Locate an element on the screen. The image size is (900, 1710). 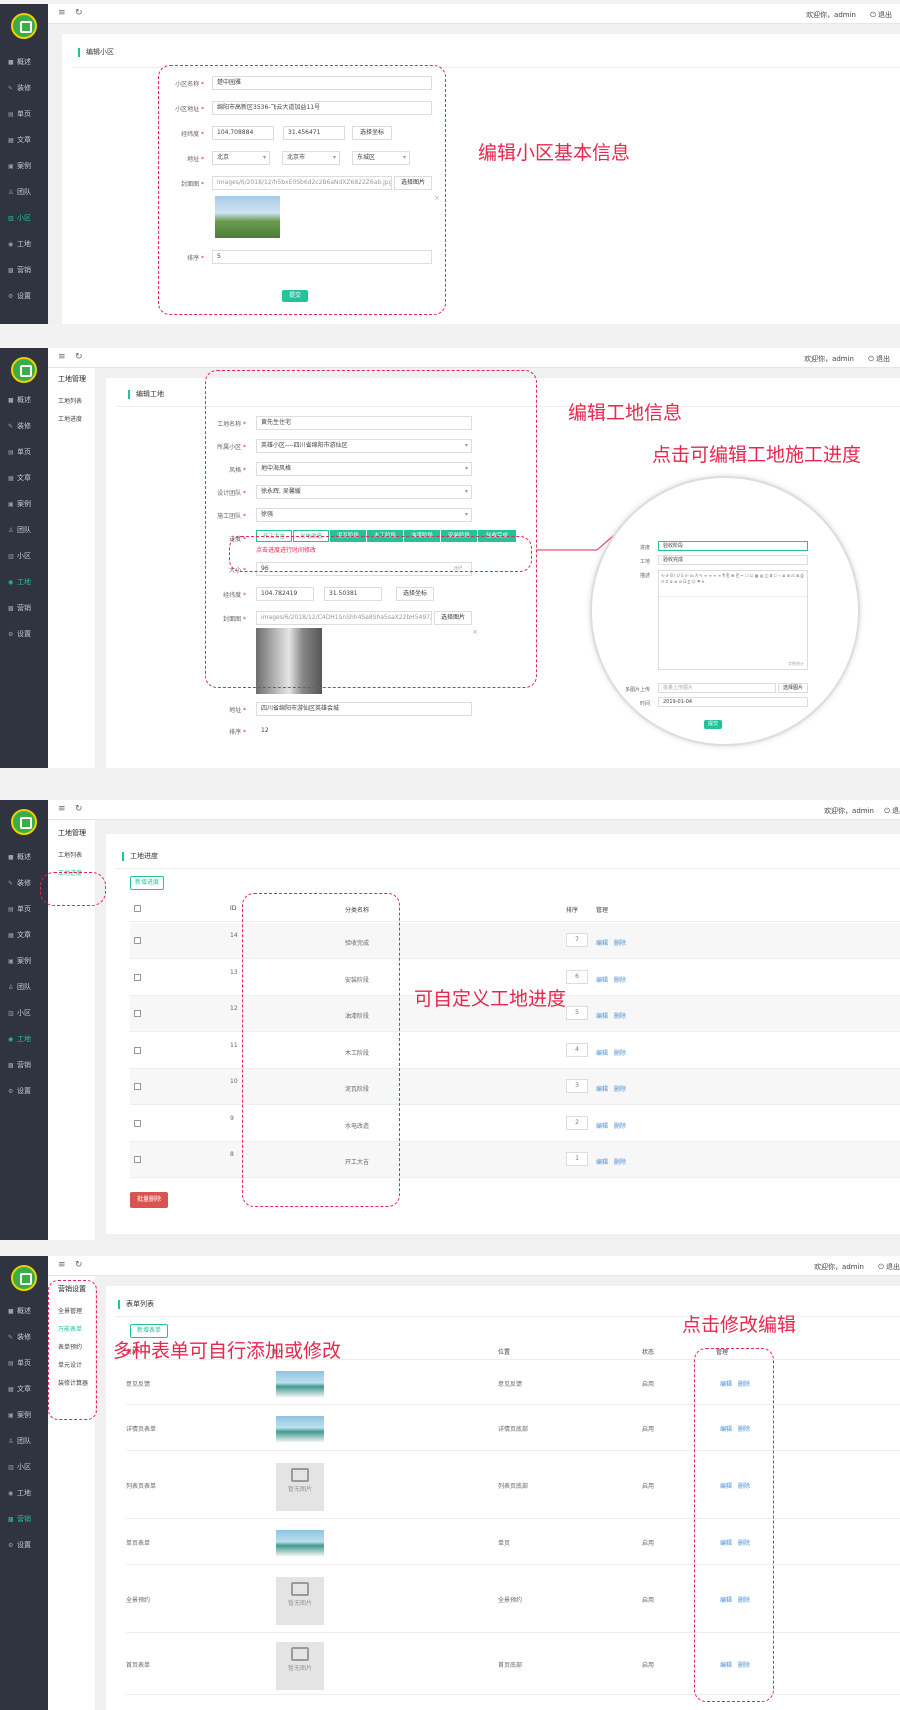
zoom-desc-label: 描述 is located at coordinates (644, 576).